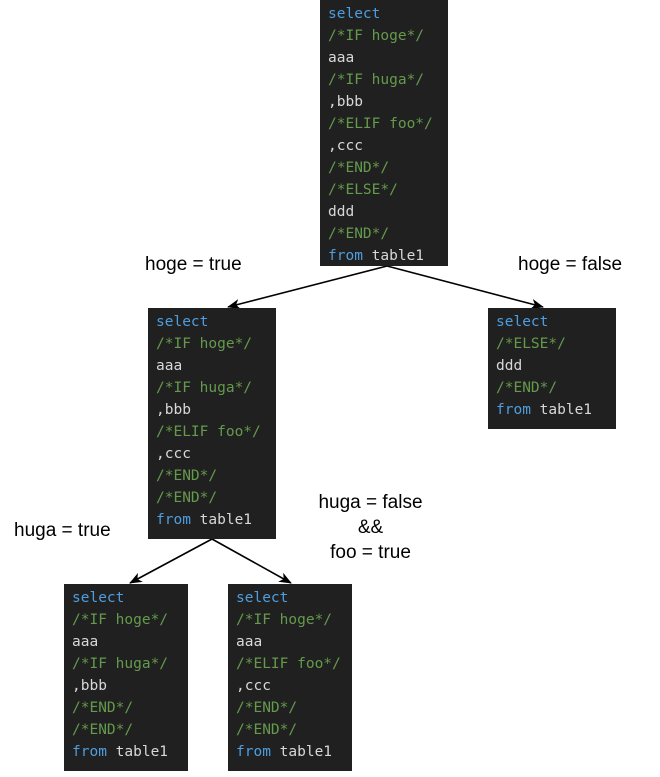 The height and width of the screenshot is (777, 660). What do you see at coordinates (171, 561) in the screenshot?
I see `edge-hoge-true-to-huga-true` at bounding box center [171, 561].